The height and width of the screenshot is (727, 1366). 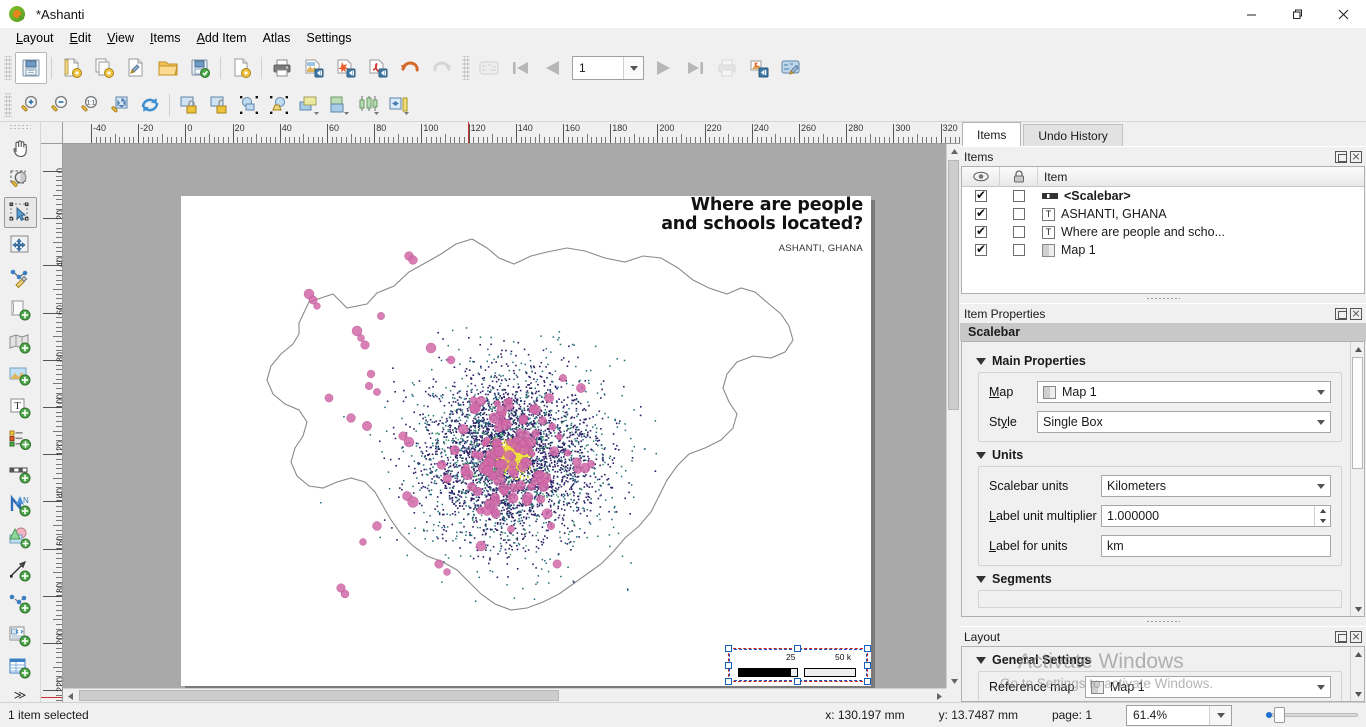 What do you see at coordinates (728, 665) in the screenshot?
I see `resize-handle-w` at bounding box center [728, 665].